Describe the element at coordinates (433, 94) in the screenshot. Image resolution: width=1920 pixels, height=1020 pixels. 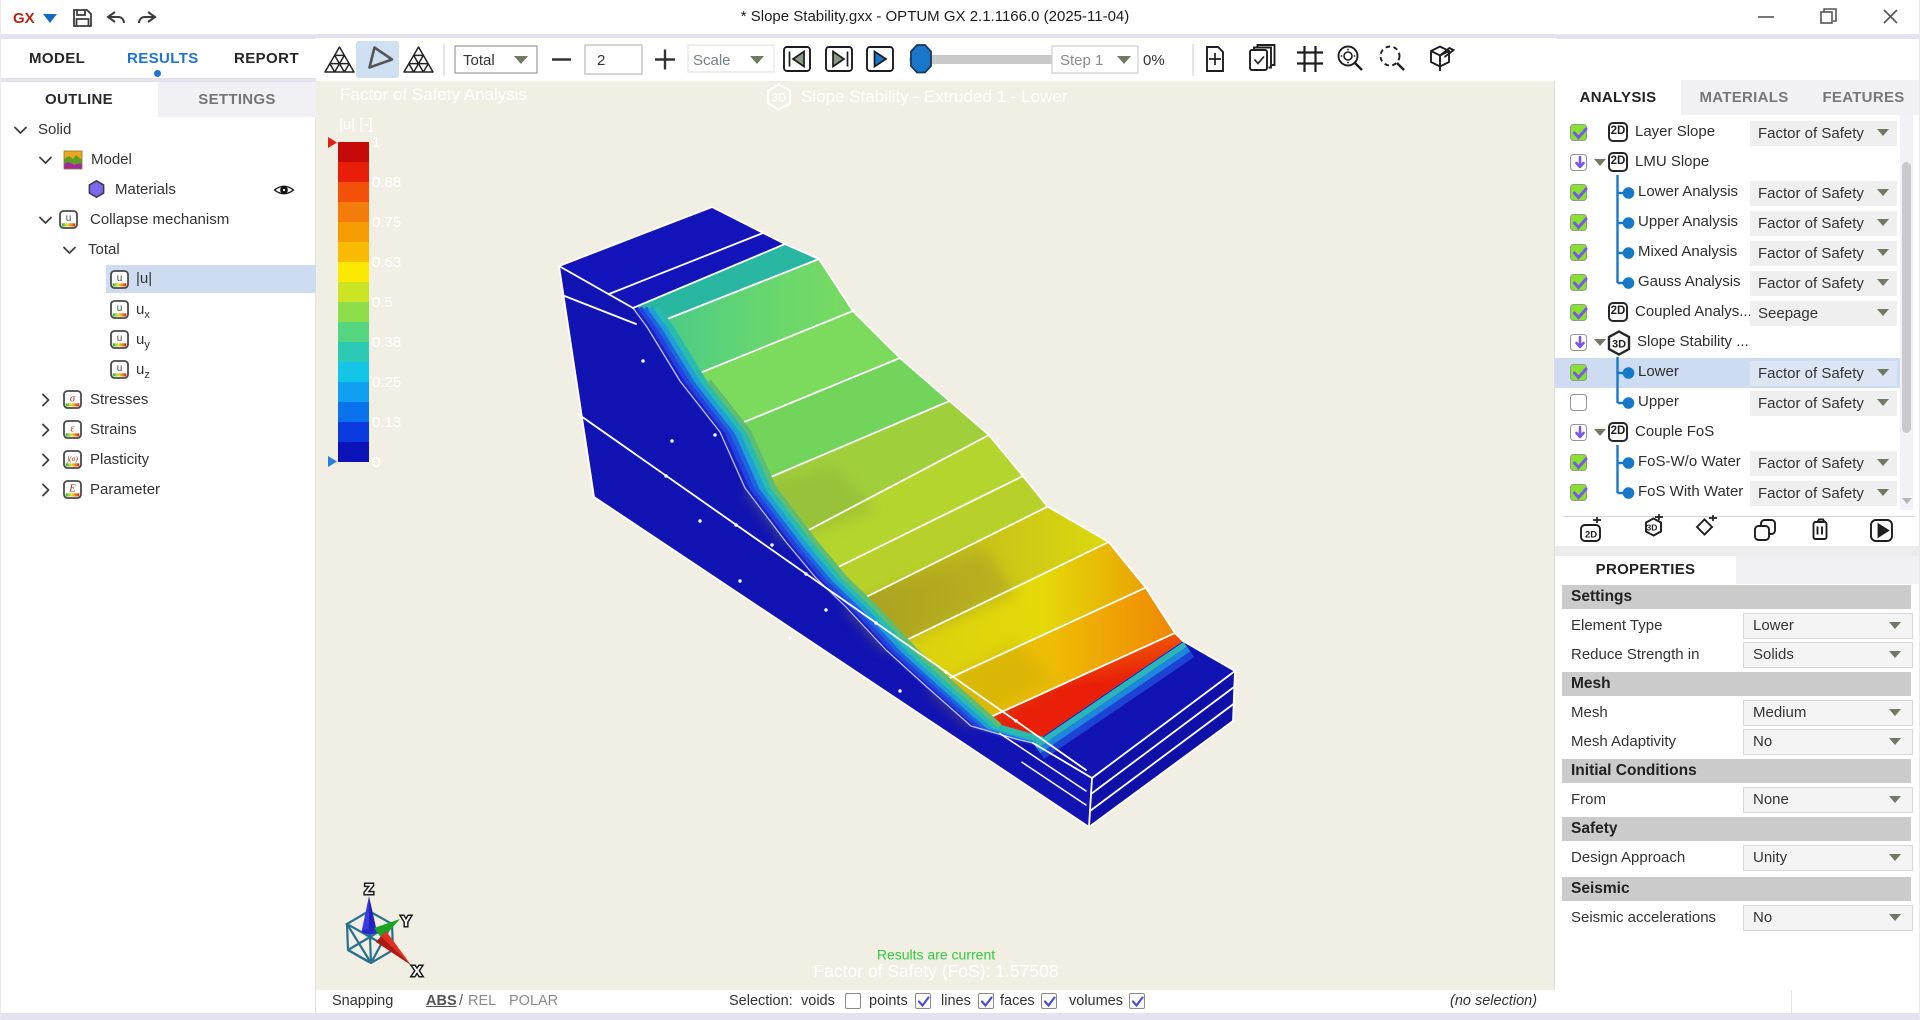
I see `svg-text: Factor of Safety Analysis` at that location.